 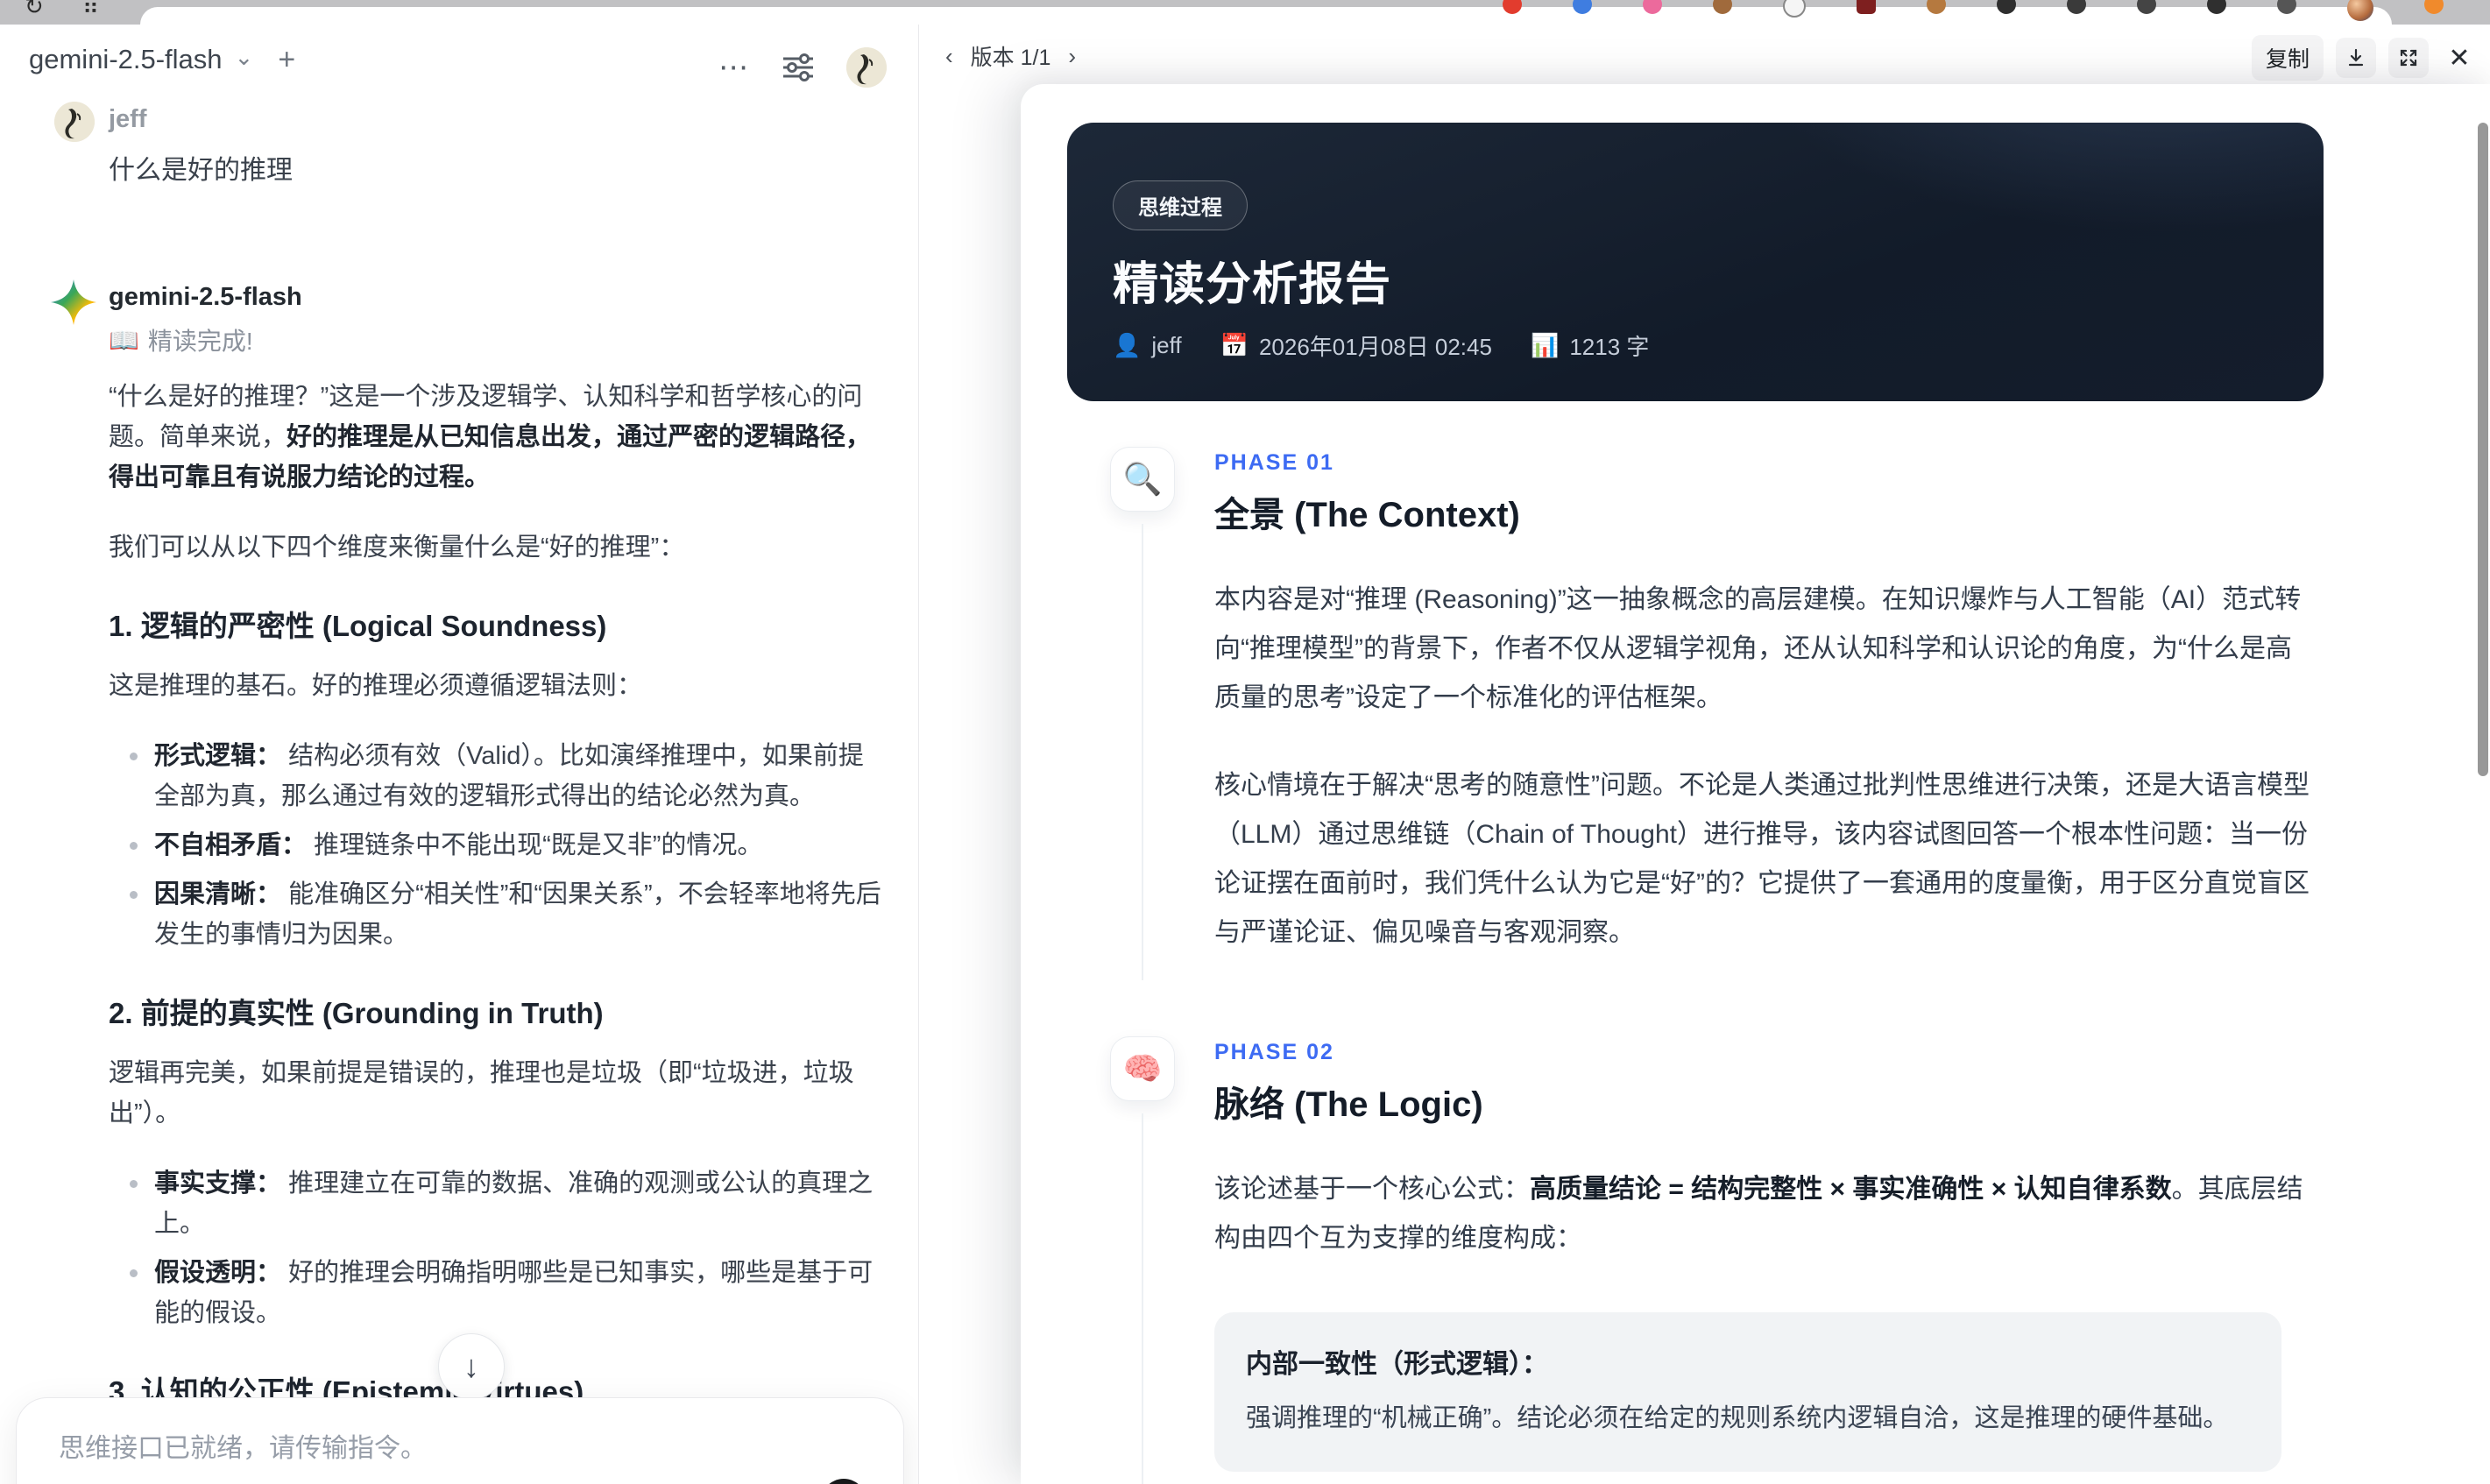 I want to click on report-hero-card: 思维过程 精读分析报告 👤 jeff 📅 2026年01月08日 02:45 📊, so click(x=1696, y=262).